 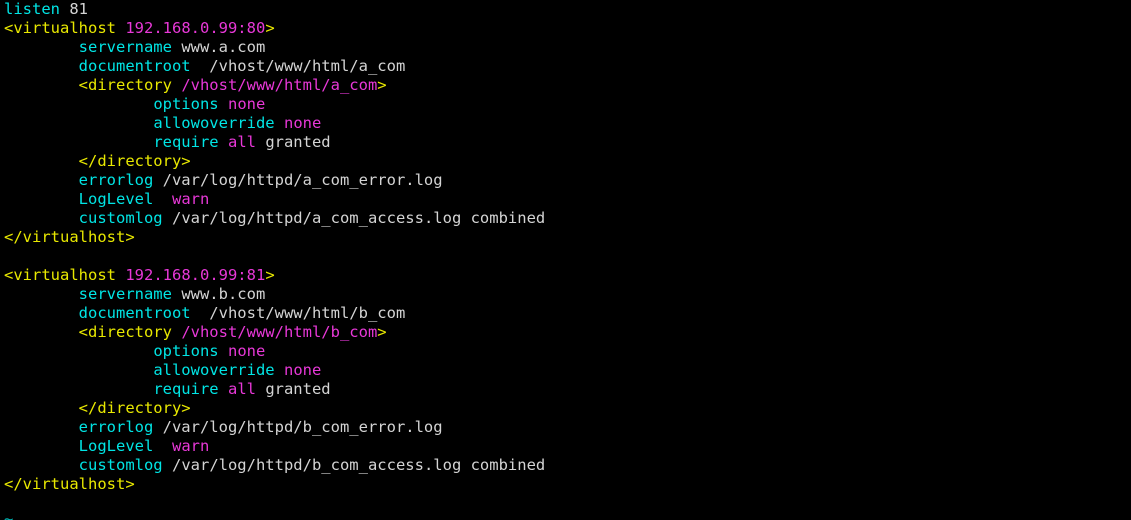 I want to click on line-errorlog-a: errorlog /var/log/httpd/a_com_error.log, so click(x=274, y=180).